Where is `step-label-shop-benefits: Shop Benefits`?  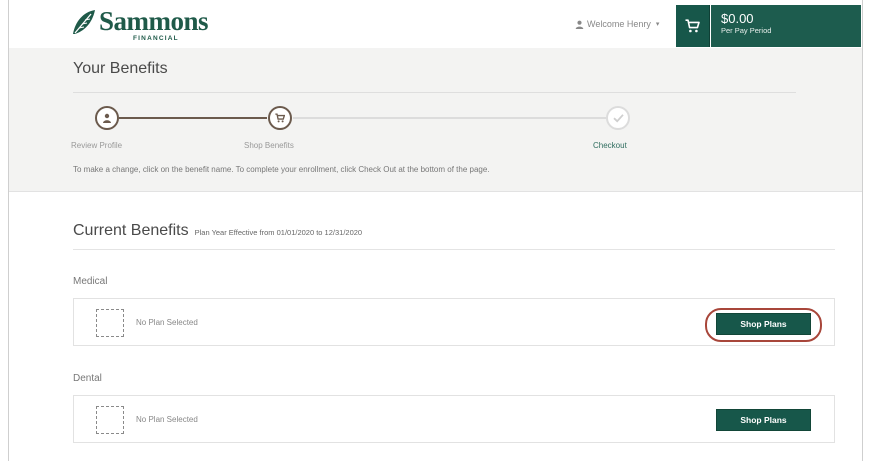 step-label-shop-benefits: Shop Benefits is located at coordinates (269, 145).